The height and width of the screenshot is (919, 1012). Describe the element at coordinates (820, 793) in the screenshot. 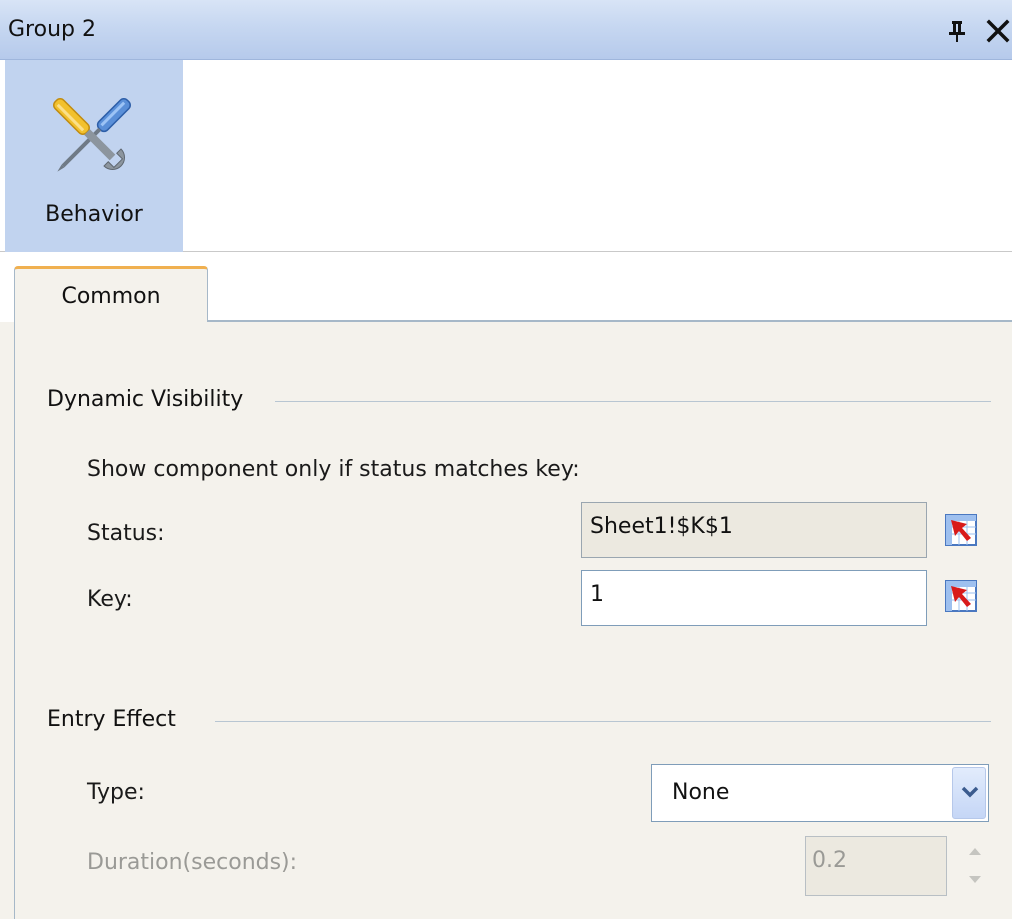

I see `type-dropdown: None` at that location.